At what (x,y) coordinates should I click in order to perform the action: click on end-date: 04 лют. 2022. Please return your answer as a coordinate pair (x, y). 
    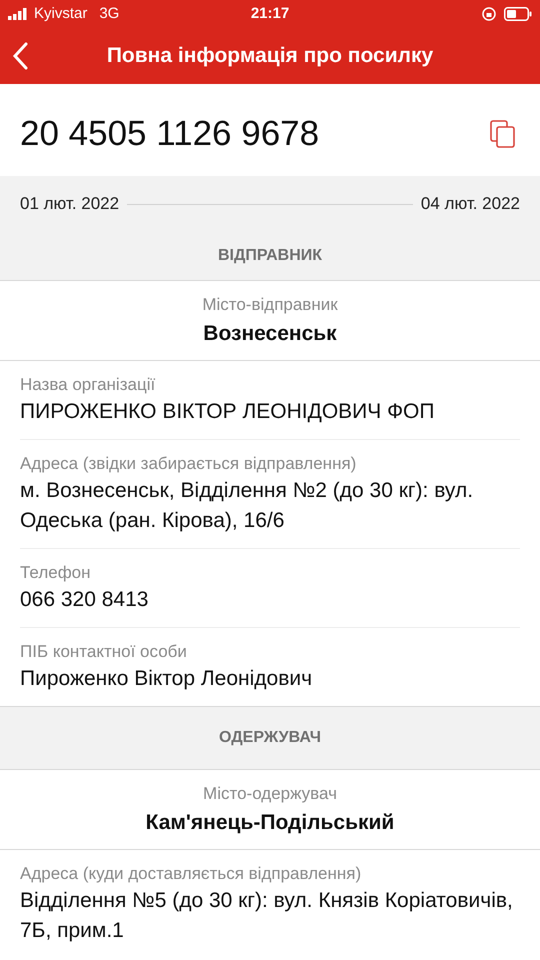
    Looking at the image, I should click on (470, 204).